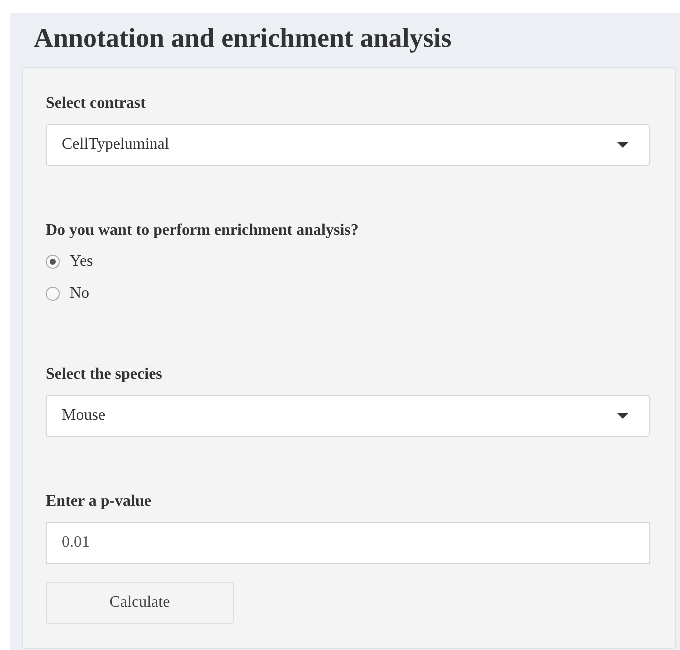 Image resolution: width=680 pixels, height=650 pixels. Describe the element at coordinates (140, 603) in the screenshot. I see `calculate-button: Calculate` at that location.